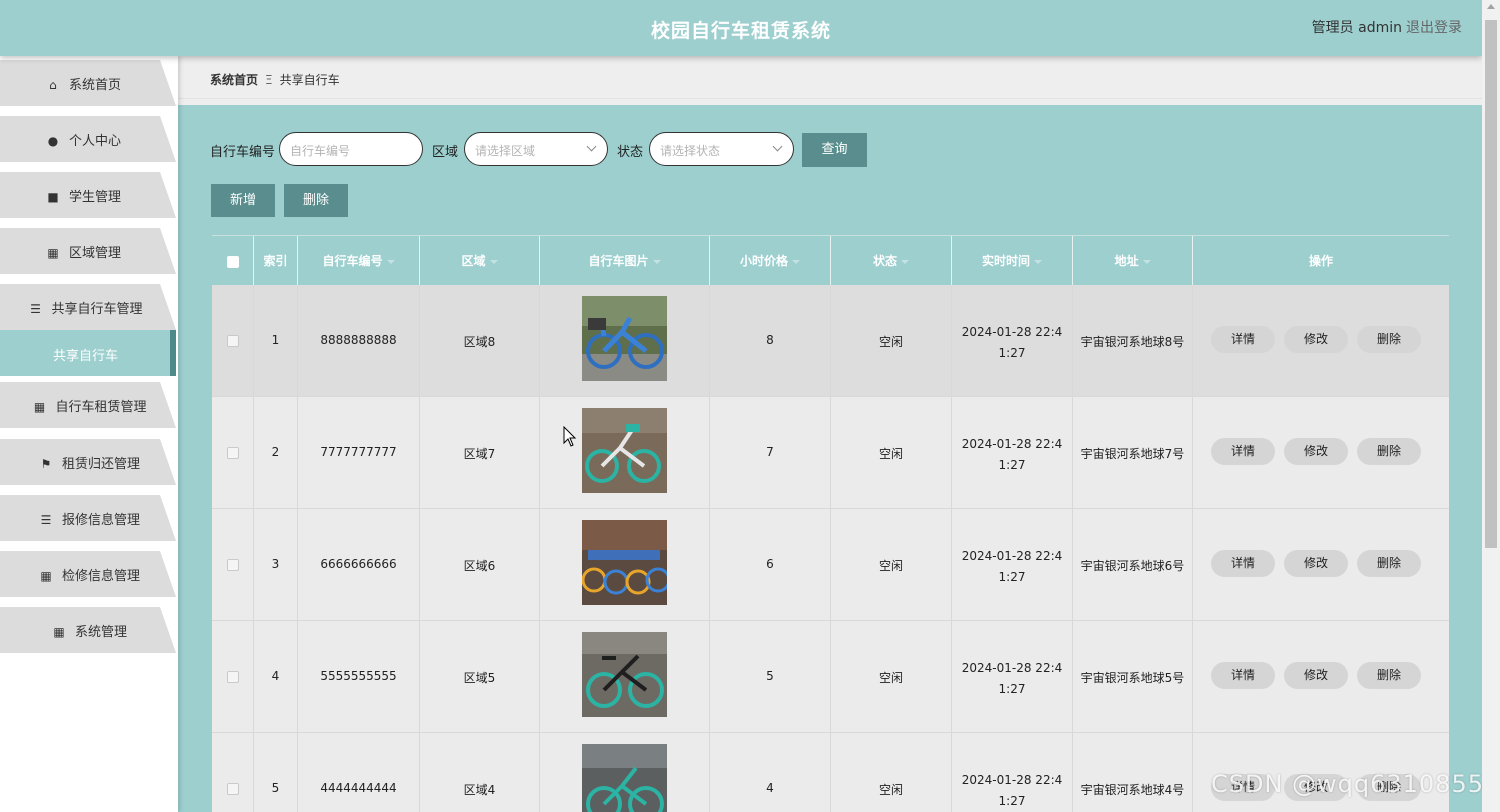  What do you see at coordinates (770, 340) in the screenshot?
I see `cell-price: 8` at bounding box center [770, 340].